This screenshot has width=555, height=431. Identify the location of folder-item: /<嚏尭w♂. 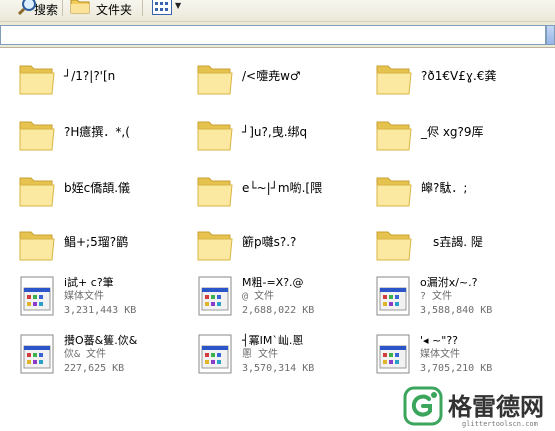
(248, 78).